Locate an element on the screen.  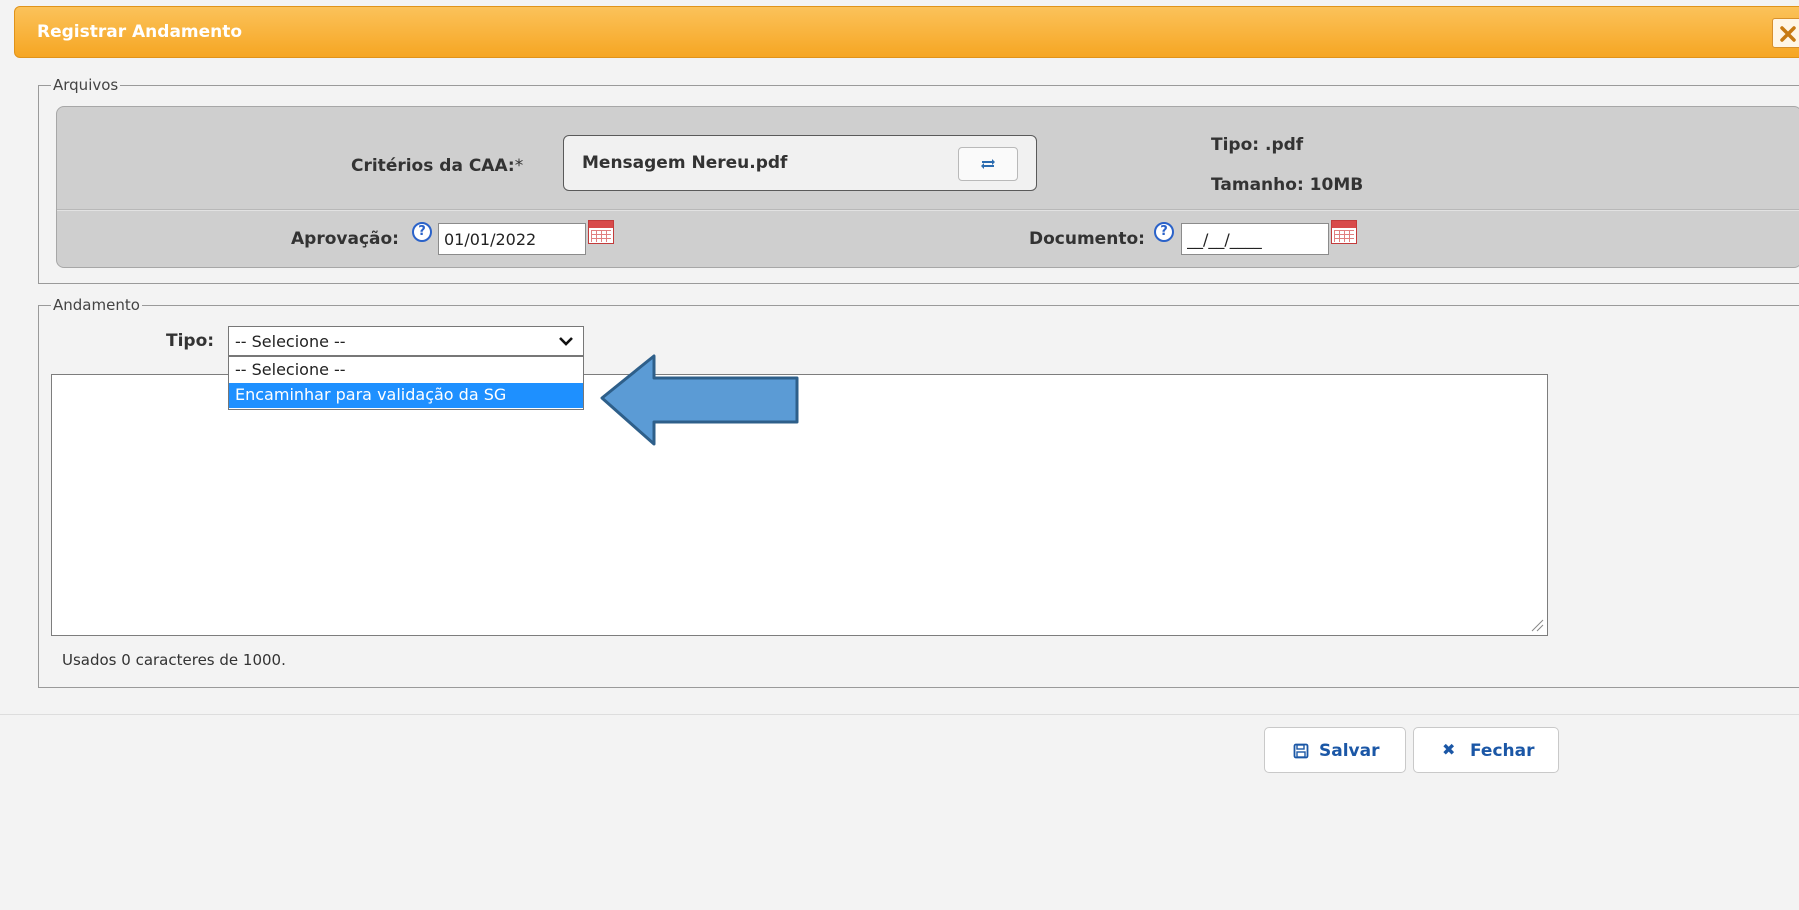
file-type-text: Tipo: .pdf is located at coordinates (1257, 145).